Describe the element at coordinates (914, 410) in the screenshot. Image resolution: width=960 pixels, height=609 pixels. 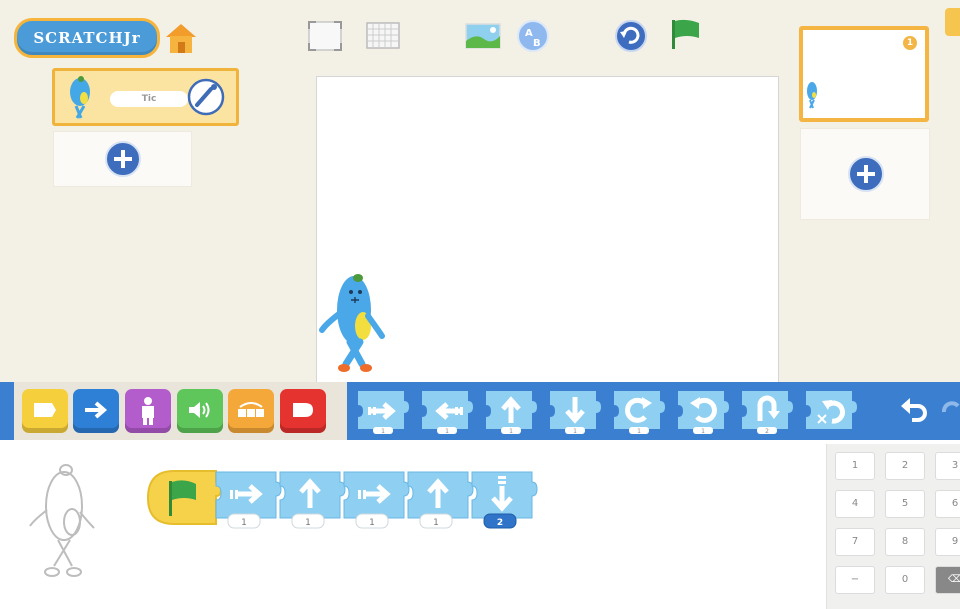
I see `undo-icon` at that location.